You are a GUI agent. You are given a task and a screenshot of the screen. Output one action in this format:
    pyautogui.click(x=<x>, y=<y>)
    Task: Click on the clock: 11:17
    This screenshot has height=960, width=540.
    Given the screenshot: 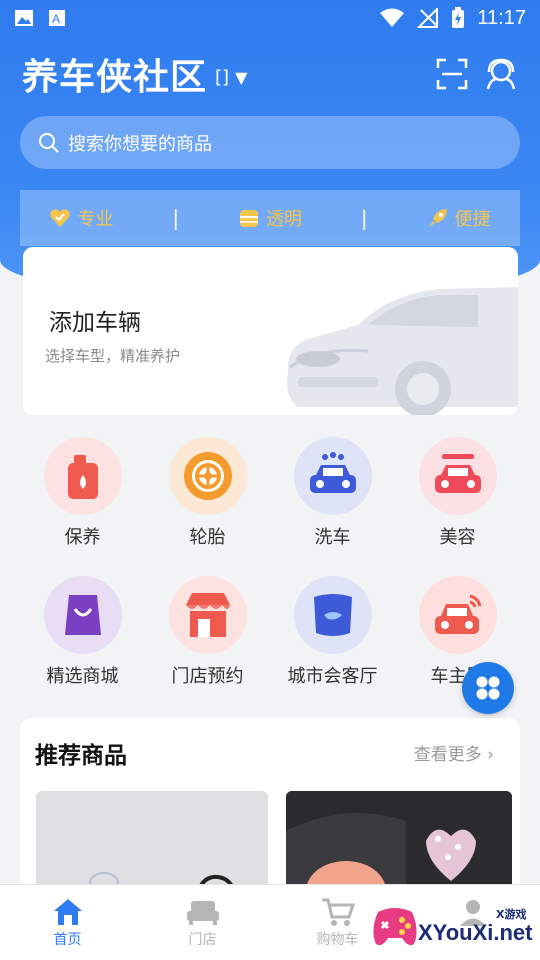 What is the action you would take?
    pyautogui.click(x=501, y=17)
    